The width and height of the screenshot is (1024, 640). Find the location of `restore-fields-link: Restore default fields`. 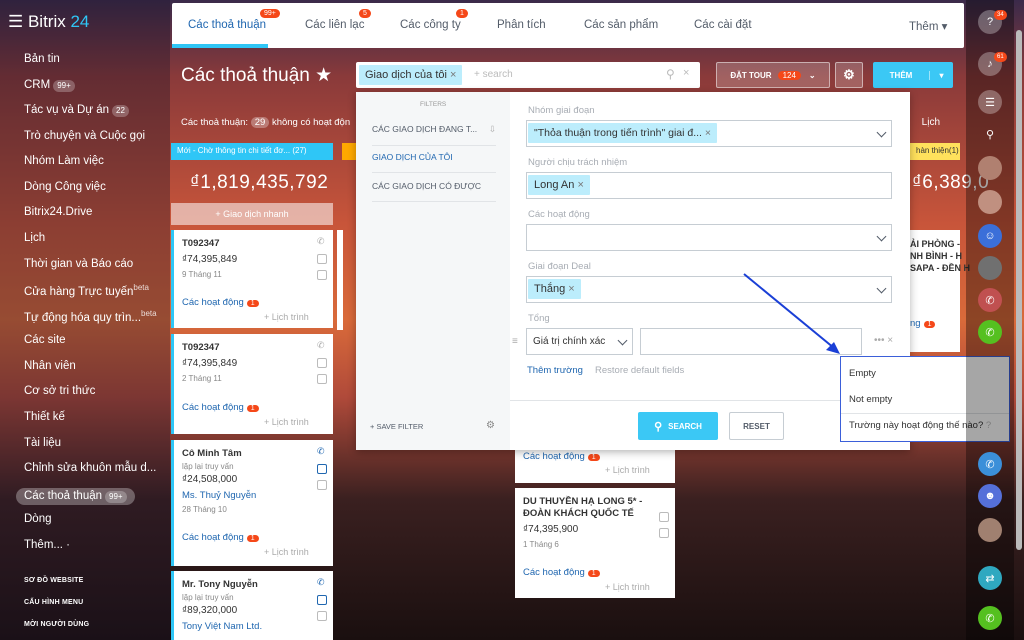

restore-fields-link: Restore default fields is located at coordinates (639, 370).